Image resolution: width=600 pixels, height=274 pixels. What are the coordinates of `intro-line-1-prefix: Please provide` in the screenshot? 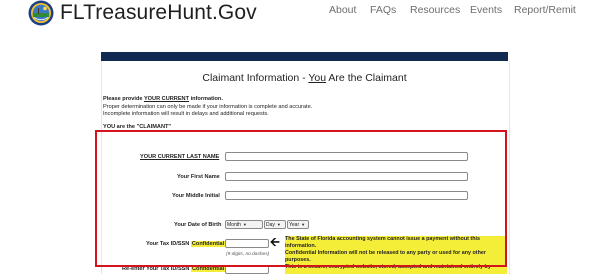 It's located at (123, 99).